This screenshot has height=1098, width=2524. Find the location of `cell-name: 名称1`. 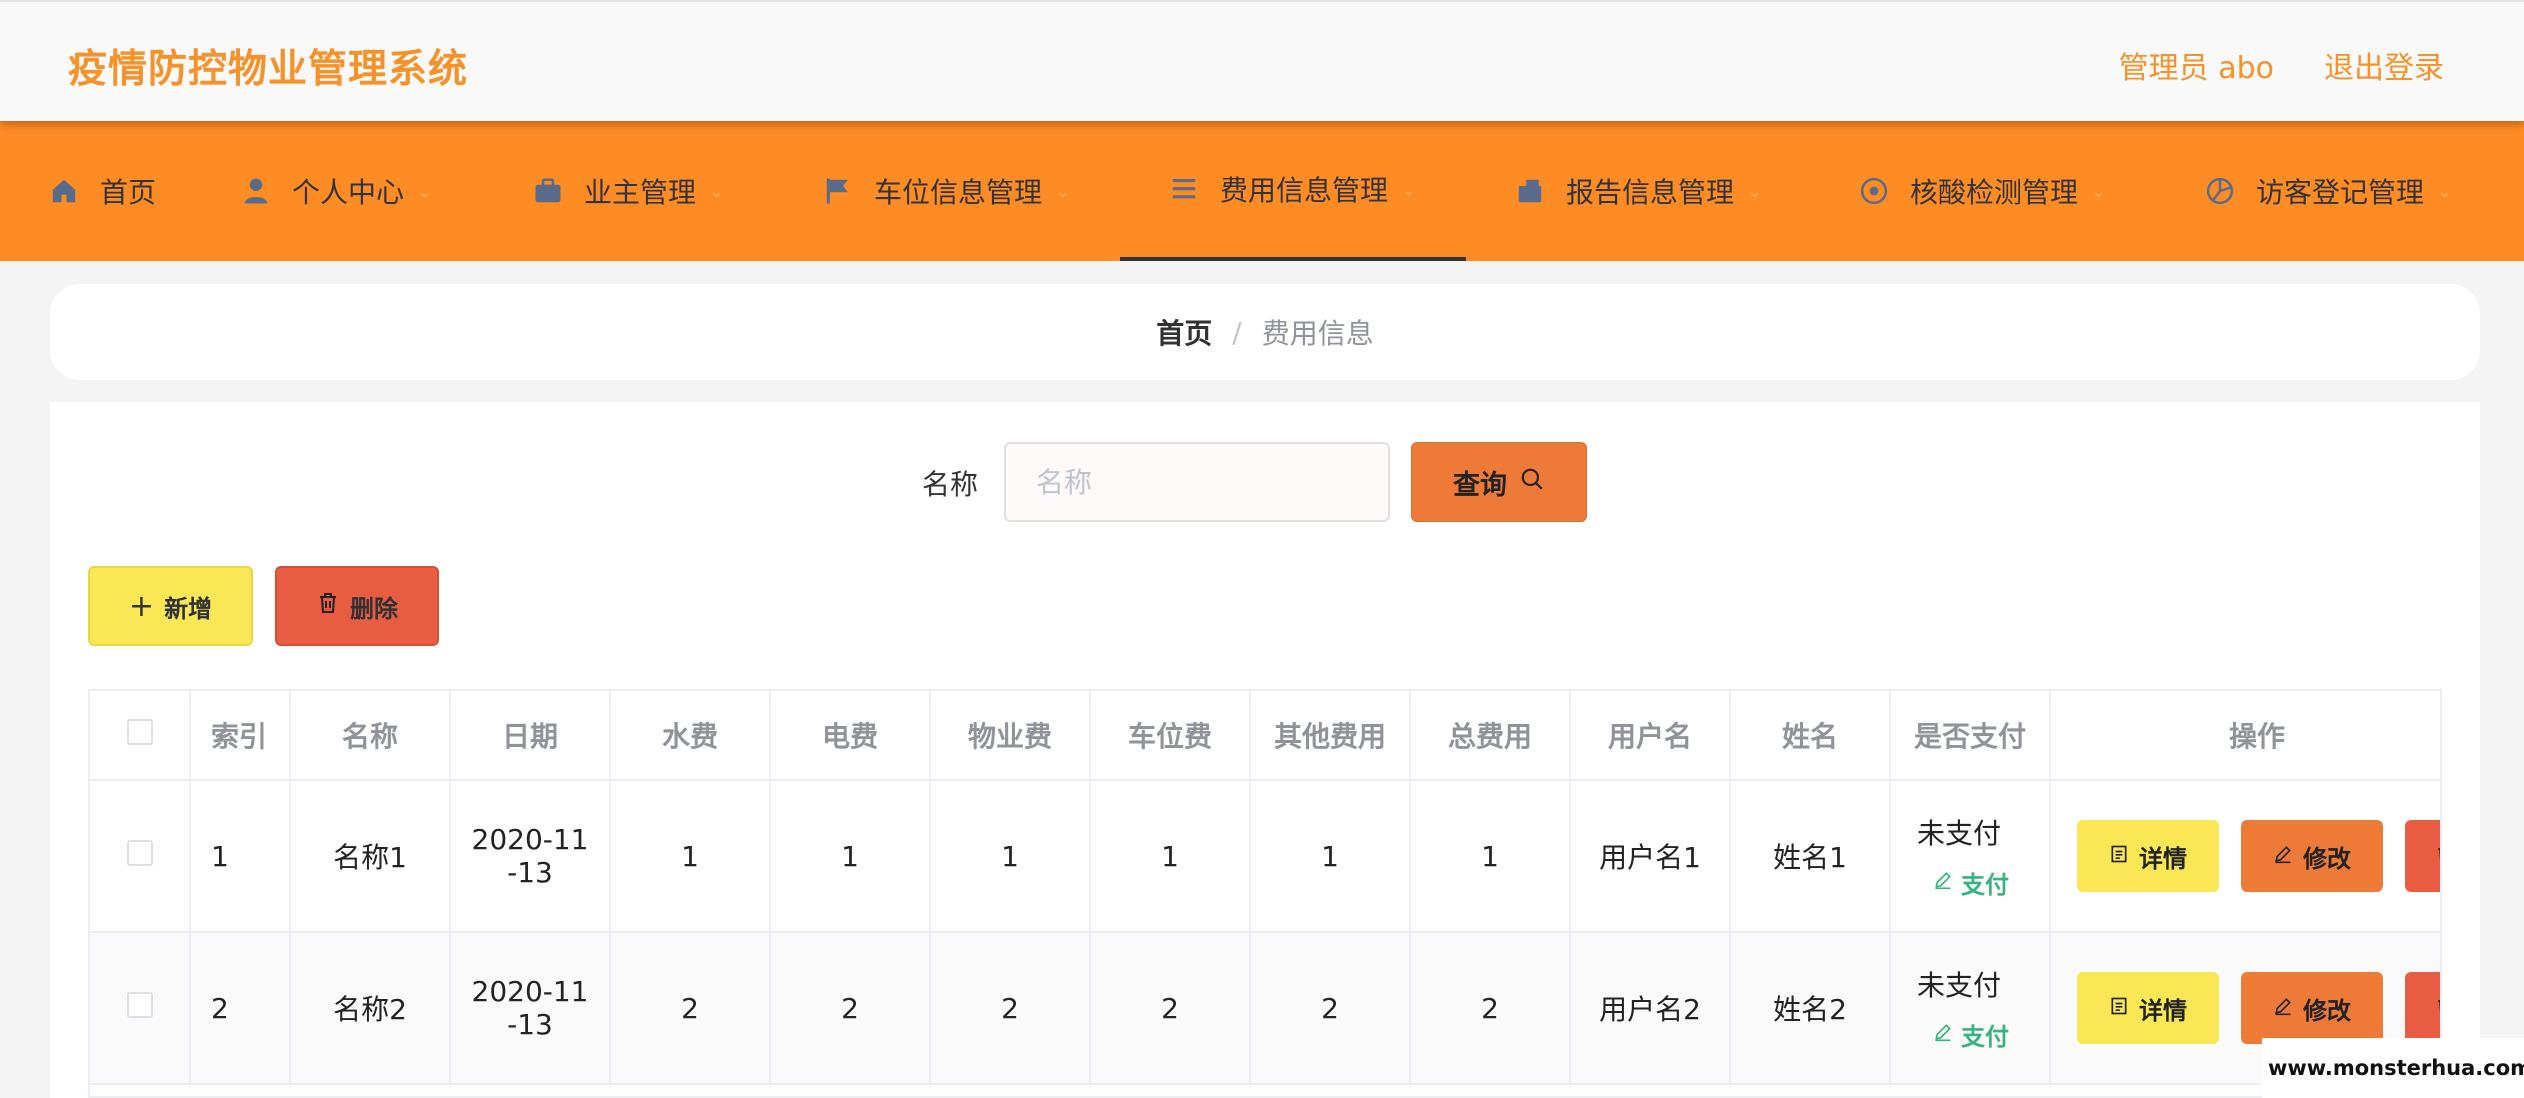

cell-name: 名称1 is located at coordinates (370, 856).